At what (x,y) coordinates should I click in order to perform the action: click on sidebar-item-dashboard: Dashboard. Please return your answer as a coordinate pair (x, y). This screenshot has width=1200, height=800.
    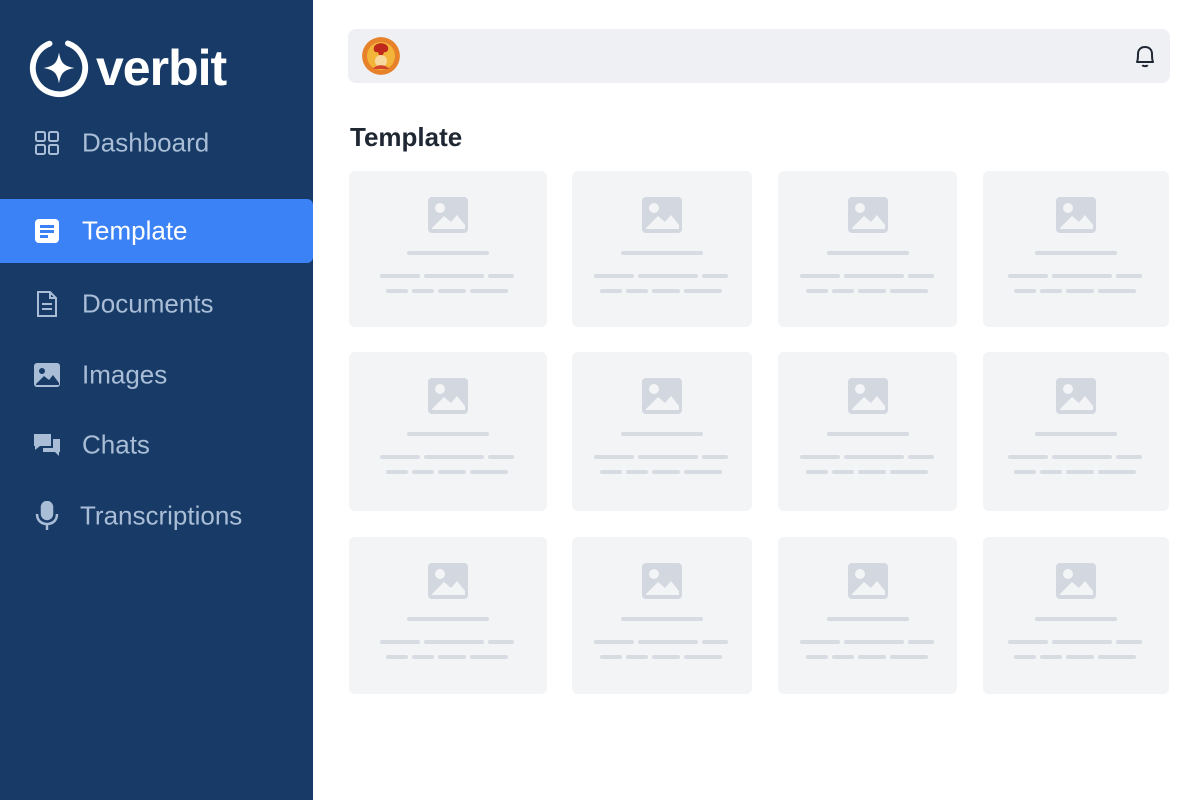
    Looking at the image, I should click on (156, 143).